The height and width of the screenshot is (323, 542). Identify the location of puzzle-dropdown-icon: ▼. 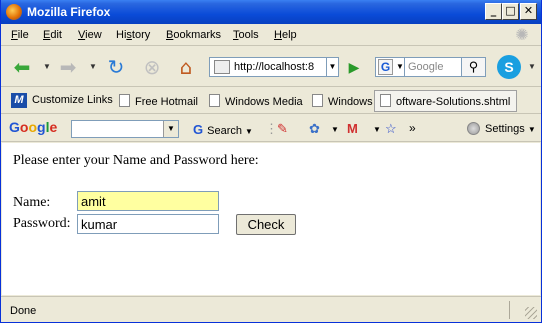
(335, 129).